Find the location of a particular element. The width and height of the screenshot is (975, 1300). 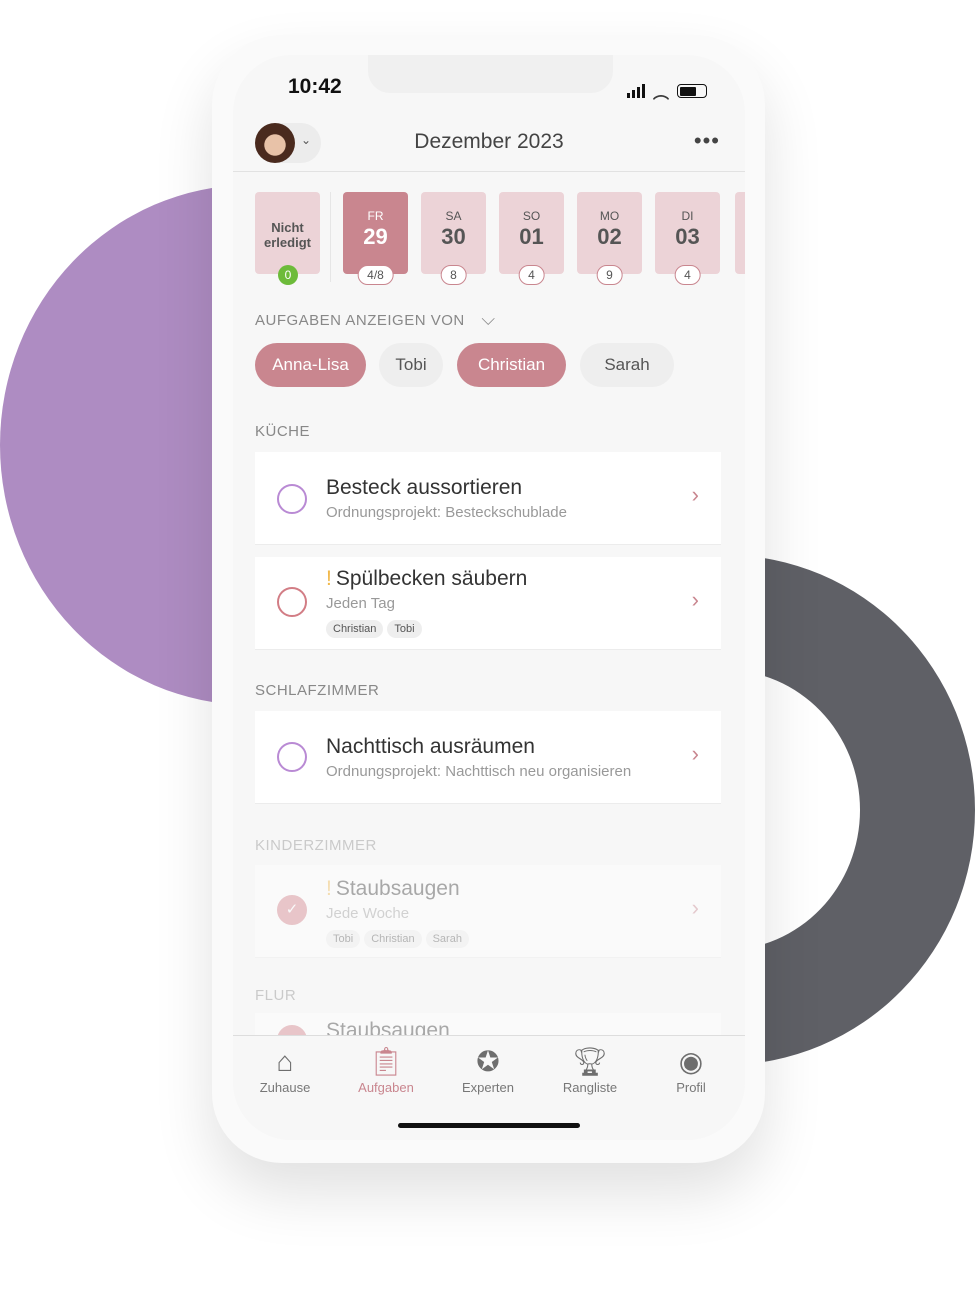

day-tile: MO 02 9 is located at coordinates (609, 238).